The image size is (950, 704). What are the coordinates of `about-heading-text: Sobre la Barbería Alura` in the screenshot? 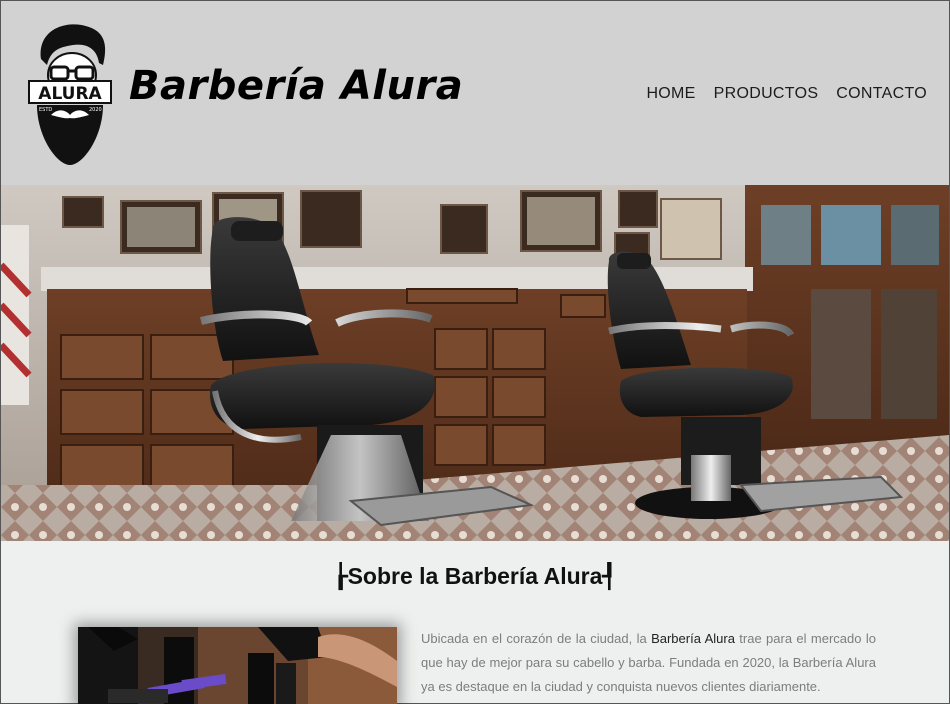 It's located at (475, 576).